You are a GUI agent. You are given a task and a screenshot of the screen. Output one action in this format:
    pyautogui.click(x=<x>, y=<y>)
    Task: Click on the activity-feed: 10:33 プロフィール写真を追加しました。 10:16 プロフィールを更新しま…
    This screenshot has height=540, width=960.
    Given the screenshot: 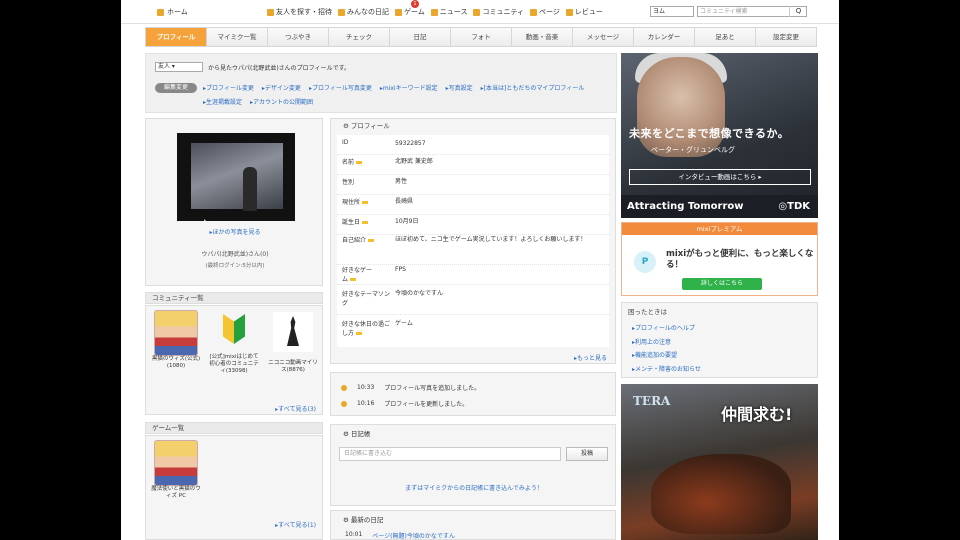 What is the action you would take?
    pyautogui.click(x=473, y=394)
    